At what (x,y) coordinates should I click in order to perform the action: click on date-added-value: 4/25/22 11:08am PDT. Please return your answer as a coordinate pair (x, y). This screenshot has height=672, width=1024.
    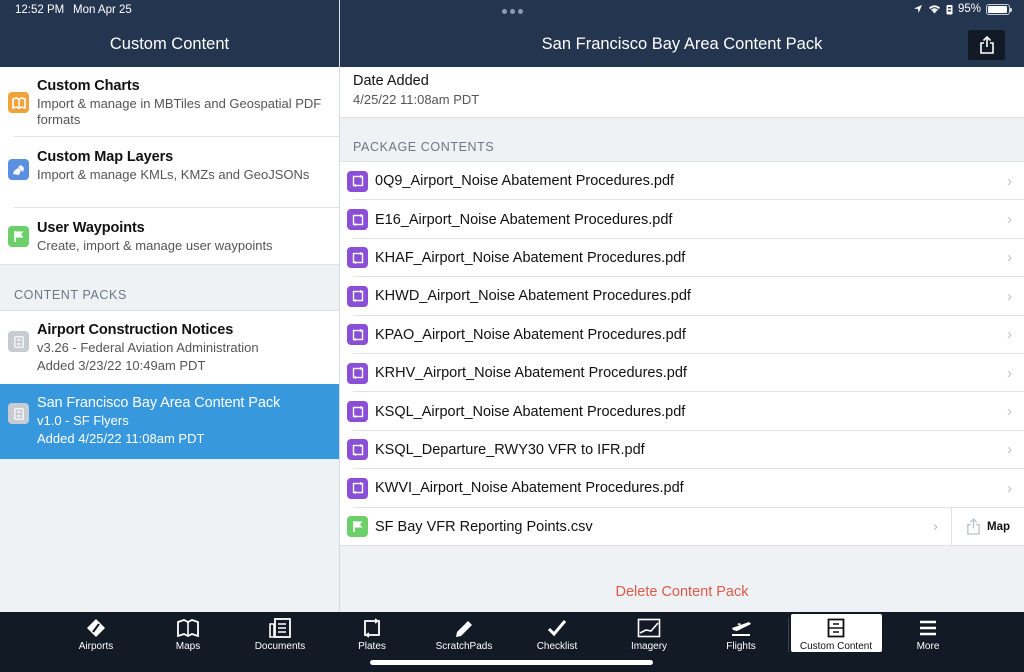
    Looking at the image, I should click on (416, 99).